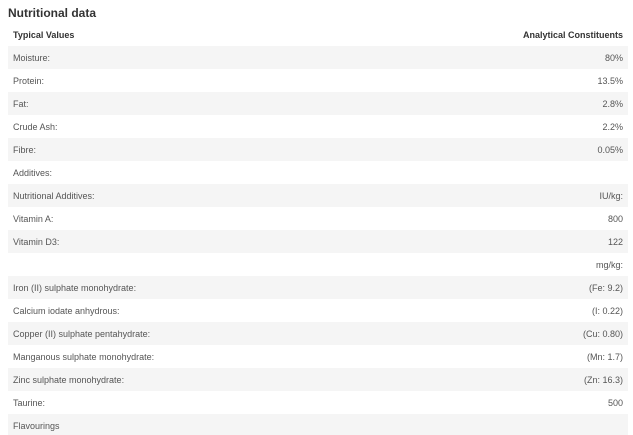  I want to click on row-label: Flavourings, so click(248, 424).